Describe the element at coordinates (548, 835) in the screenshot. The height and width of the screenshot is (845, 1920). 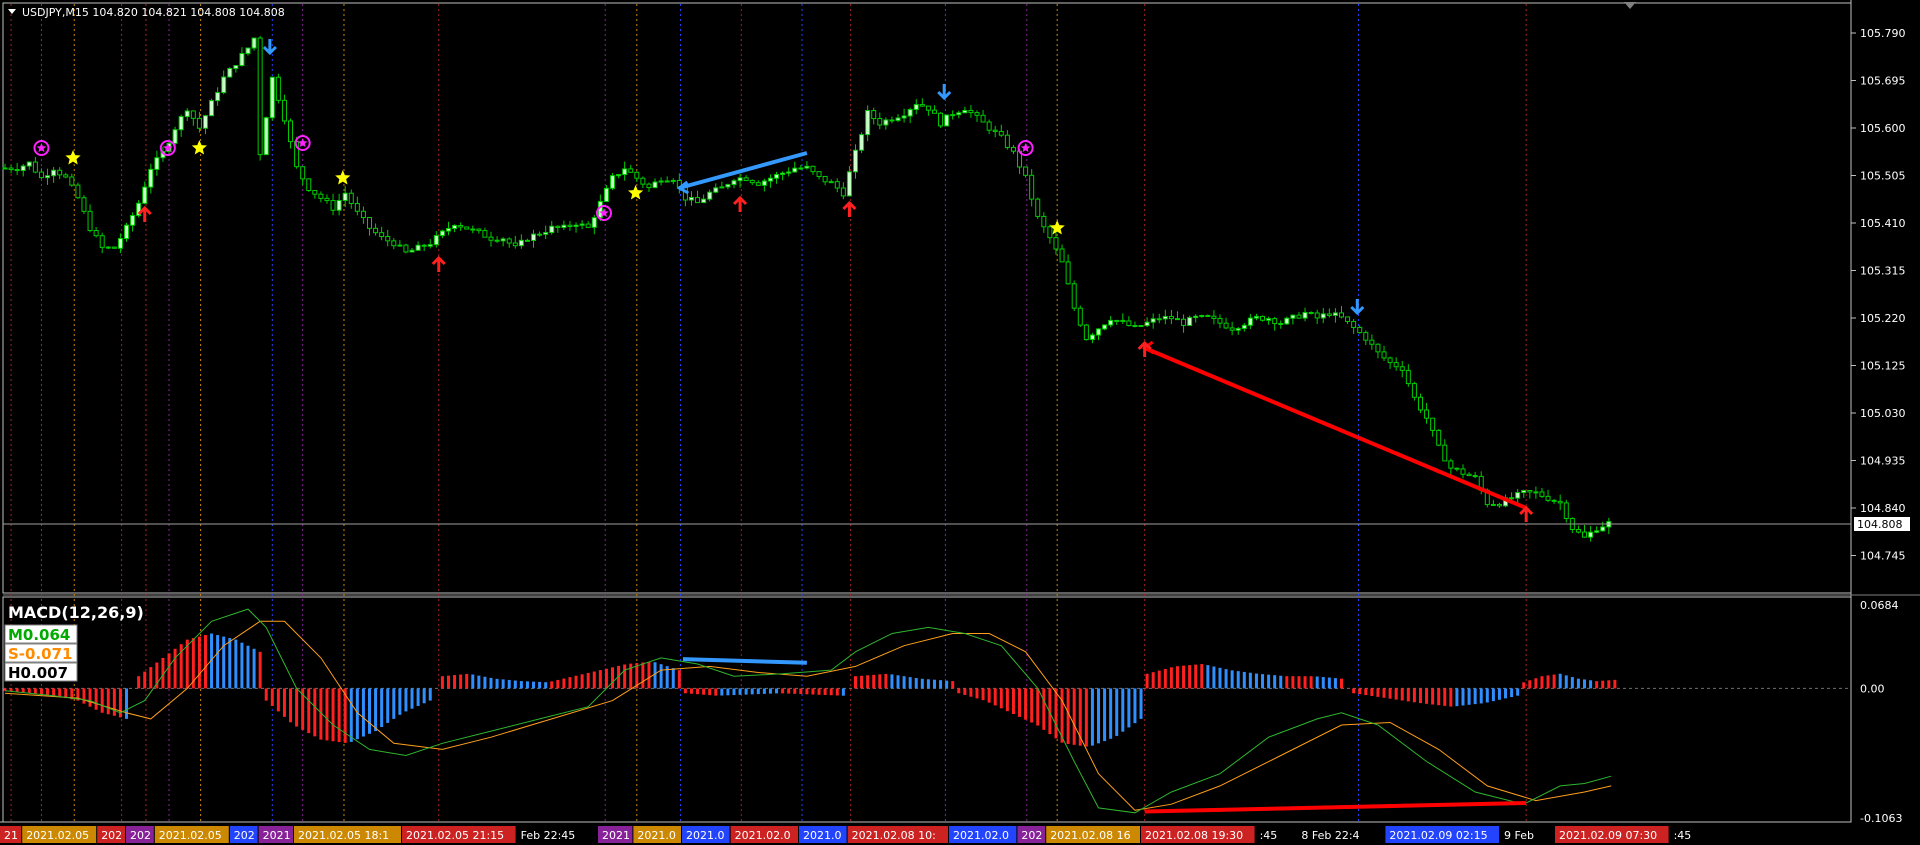
I see `time-label: Feb 22:45` at that location.